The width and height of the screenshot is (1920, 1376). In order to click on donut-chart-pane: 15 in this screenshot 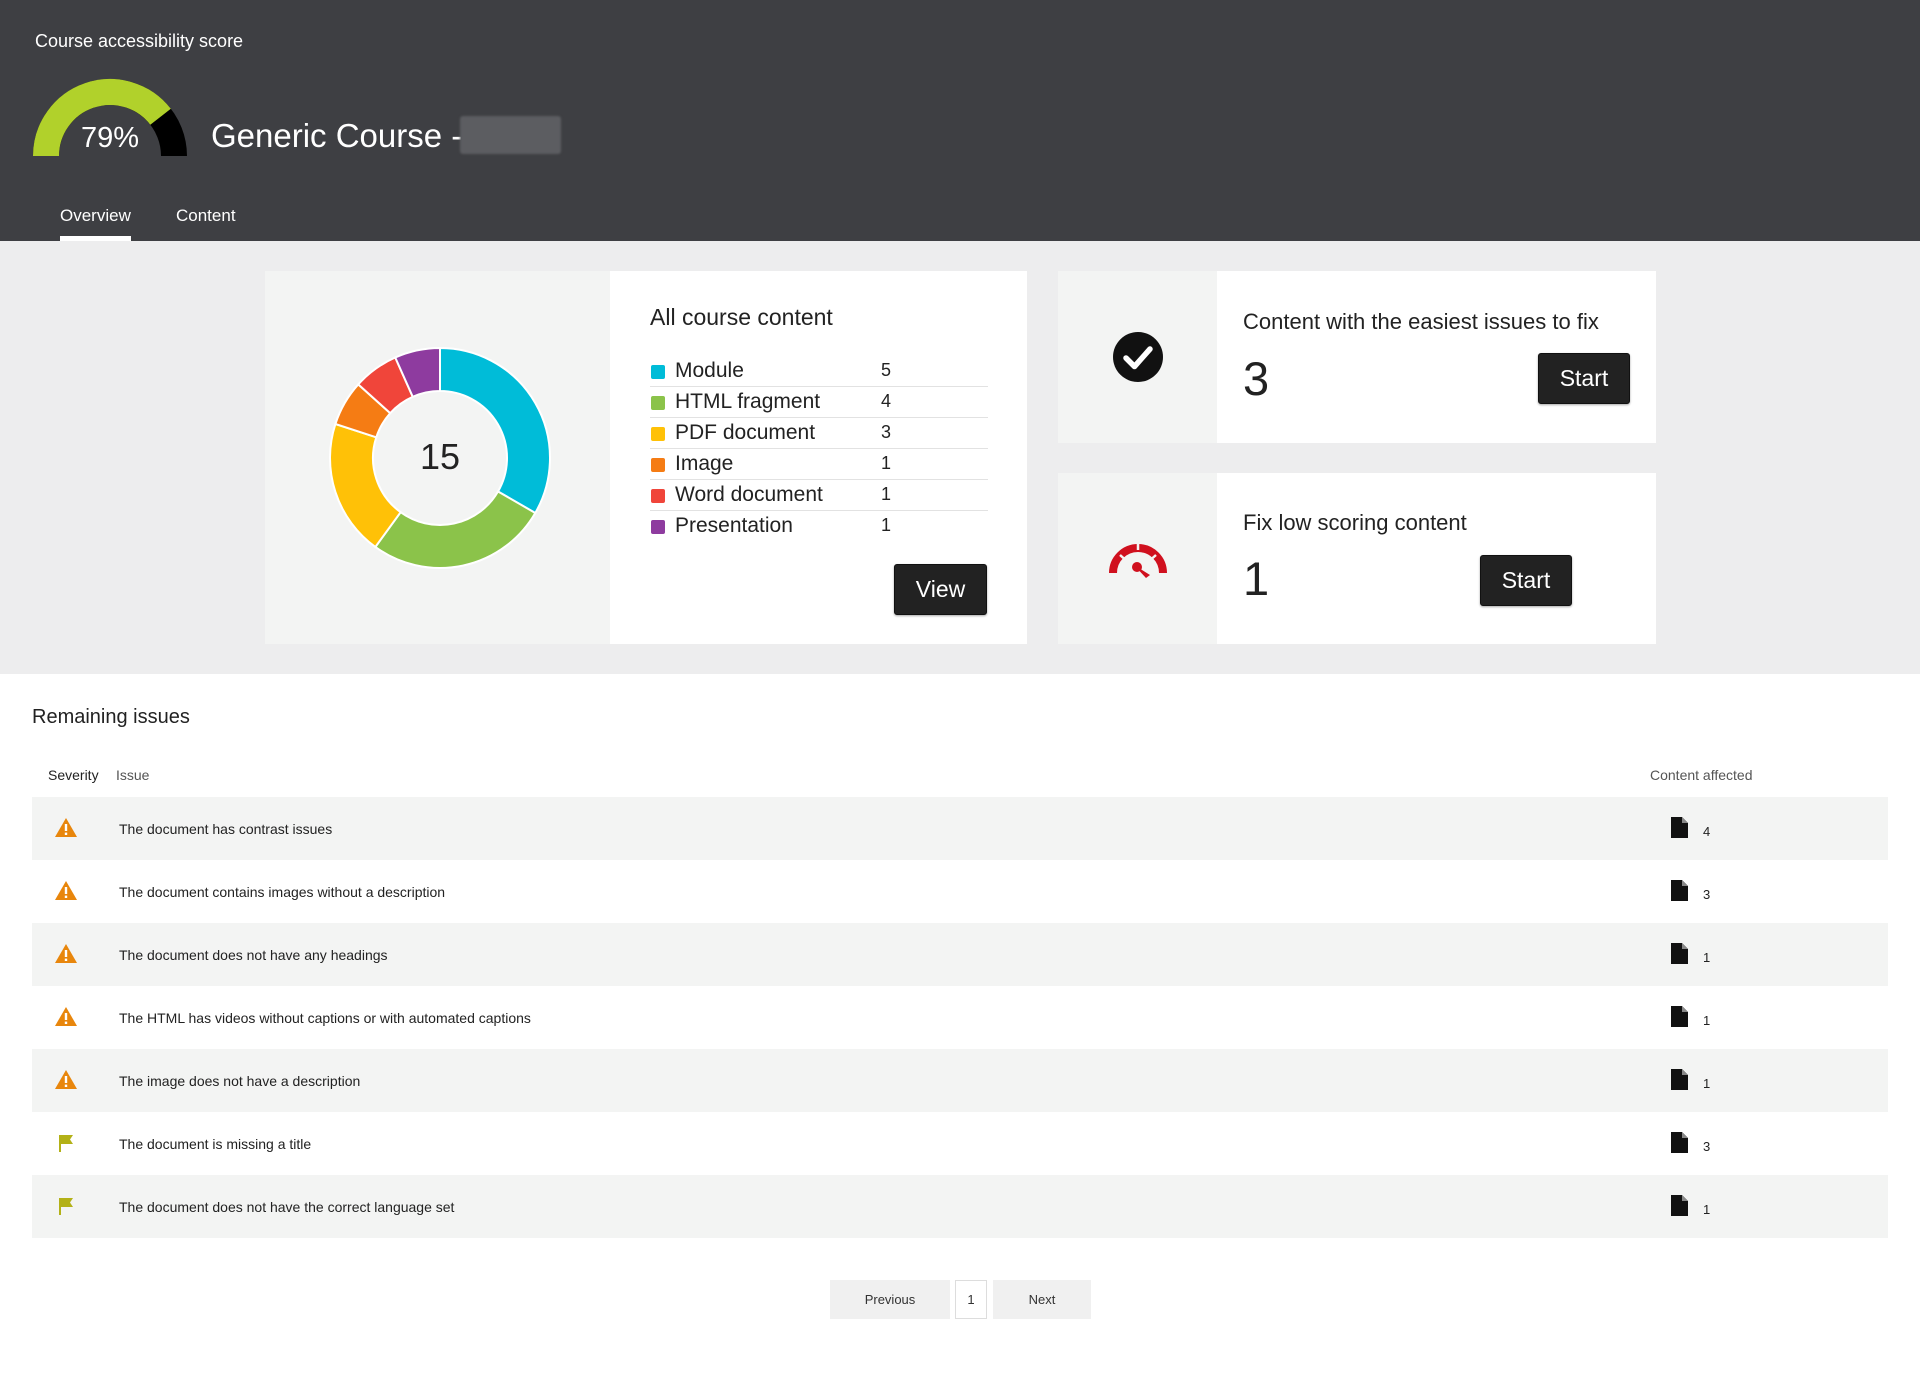, I will do `click(437, 457)`.